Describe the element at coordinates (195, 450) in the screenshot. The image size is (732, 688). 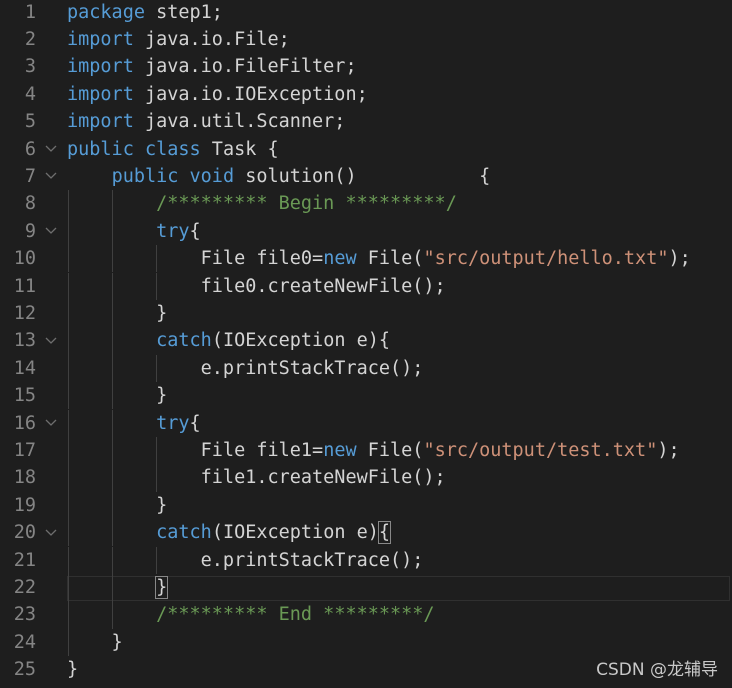
I see `code-token: File file1=` at that location.